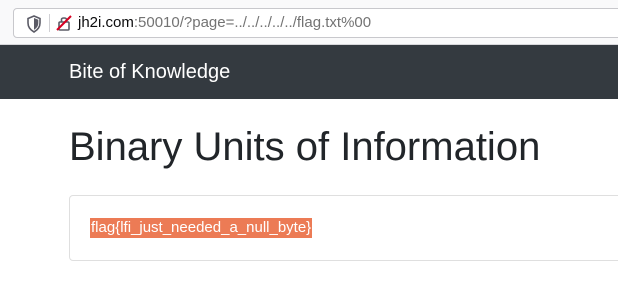  What do you see at coordinates (106, 22) in the screenshot?
I see `url-host: jh2i.com` at bounding box center [106, 22].